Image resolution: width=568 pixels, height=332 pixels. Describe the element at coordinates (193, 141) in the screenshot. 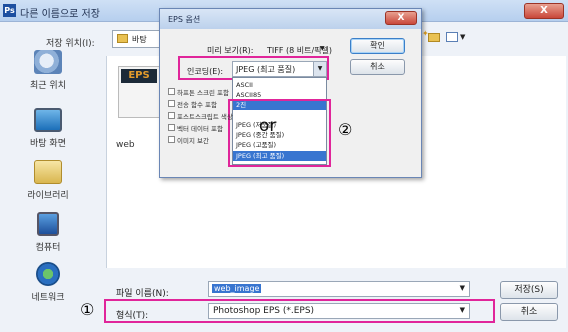

I see `checkbox-label: 이미지 보간` at that location.